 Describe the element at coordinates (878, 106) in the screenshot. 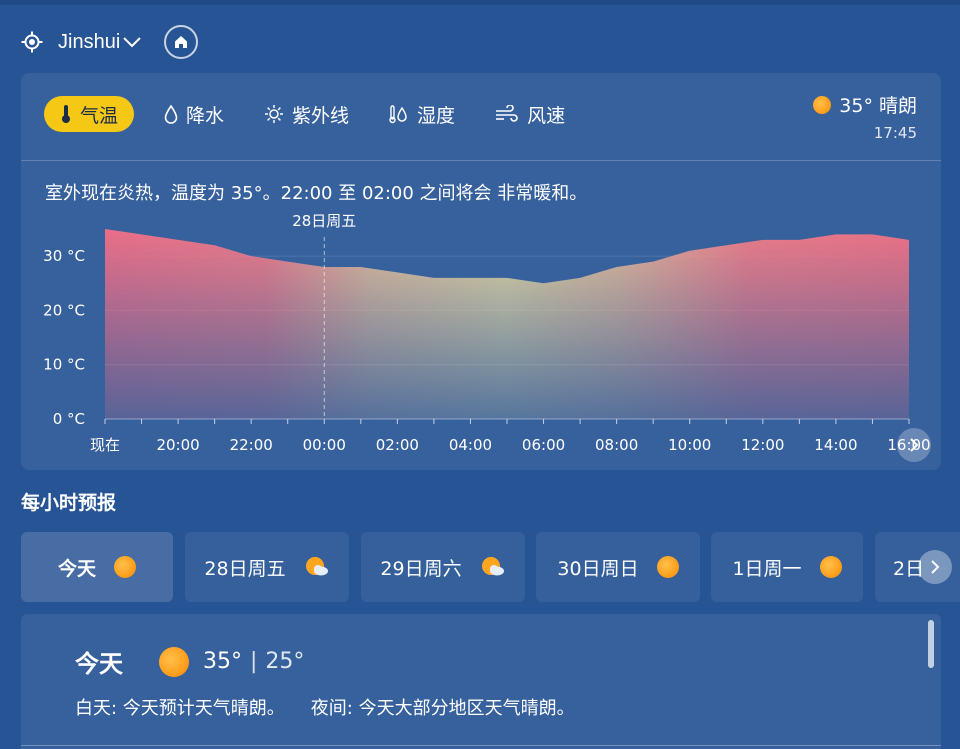

I see `current-temp-condition: 35° 晴朗` at that location.